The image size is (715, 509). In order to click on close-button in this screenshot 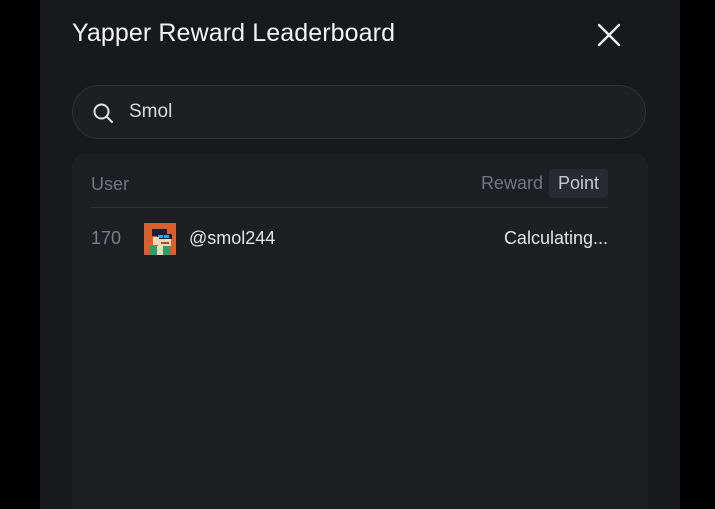, I will do `click(609, 35)`.